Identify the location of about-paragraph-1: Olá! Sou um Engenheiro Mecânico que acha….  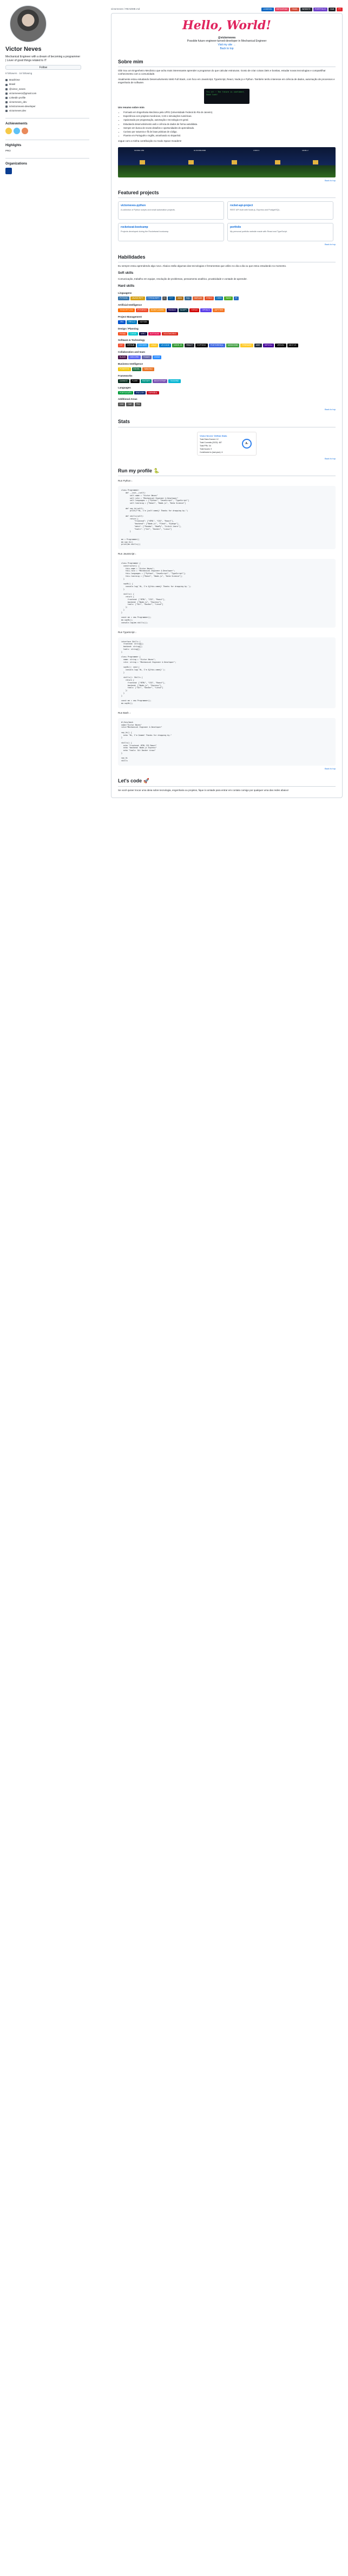
(222, 72).